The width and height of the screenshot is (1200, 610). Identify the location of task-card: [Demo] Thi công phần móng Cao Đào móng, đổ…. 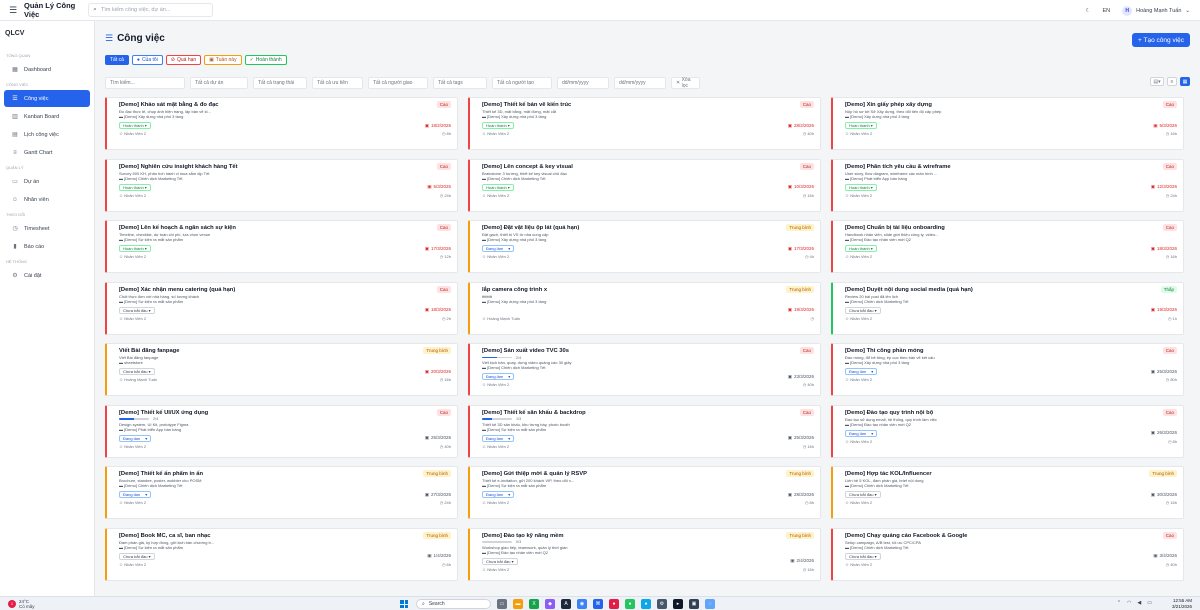
(1007, 369).